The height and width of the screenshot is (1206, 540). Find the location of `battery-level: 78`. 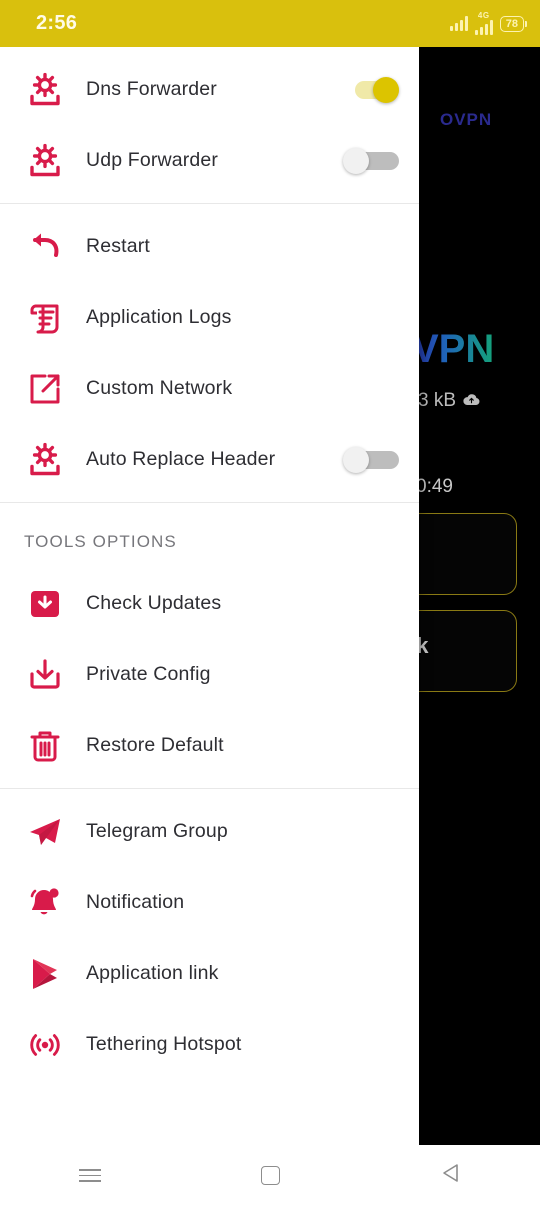

battery-level: 78 is located at coordinates (511, 23).